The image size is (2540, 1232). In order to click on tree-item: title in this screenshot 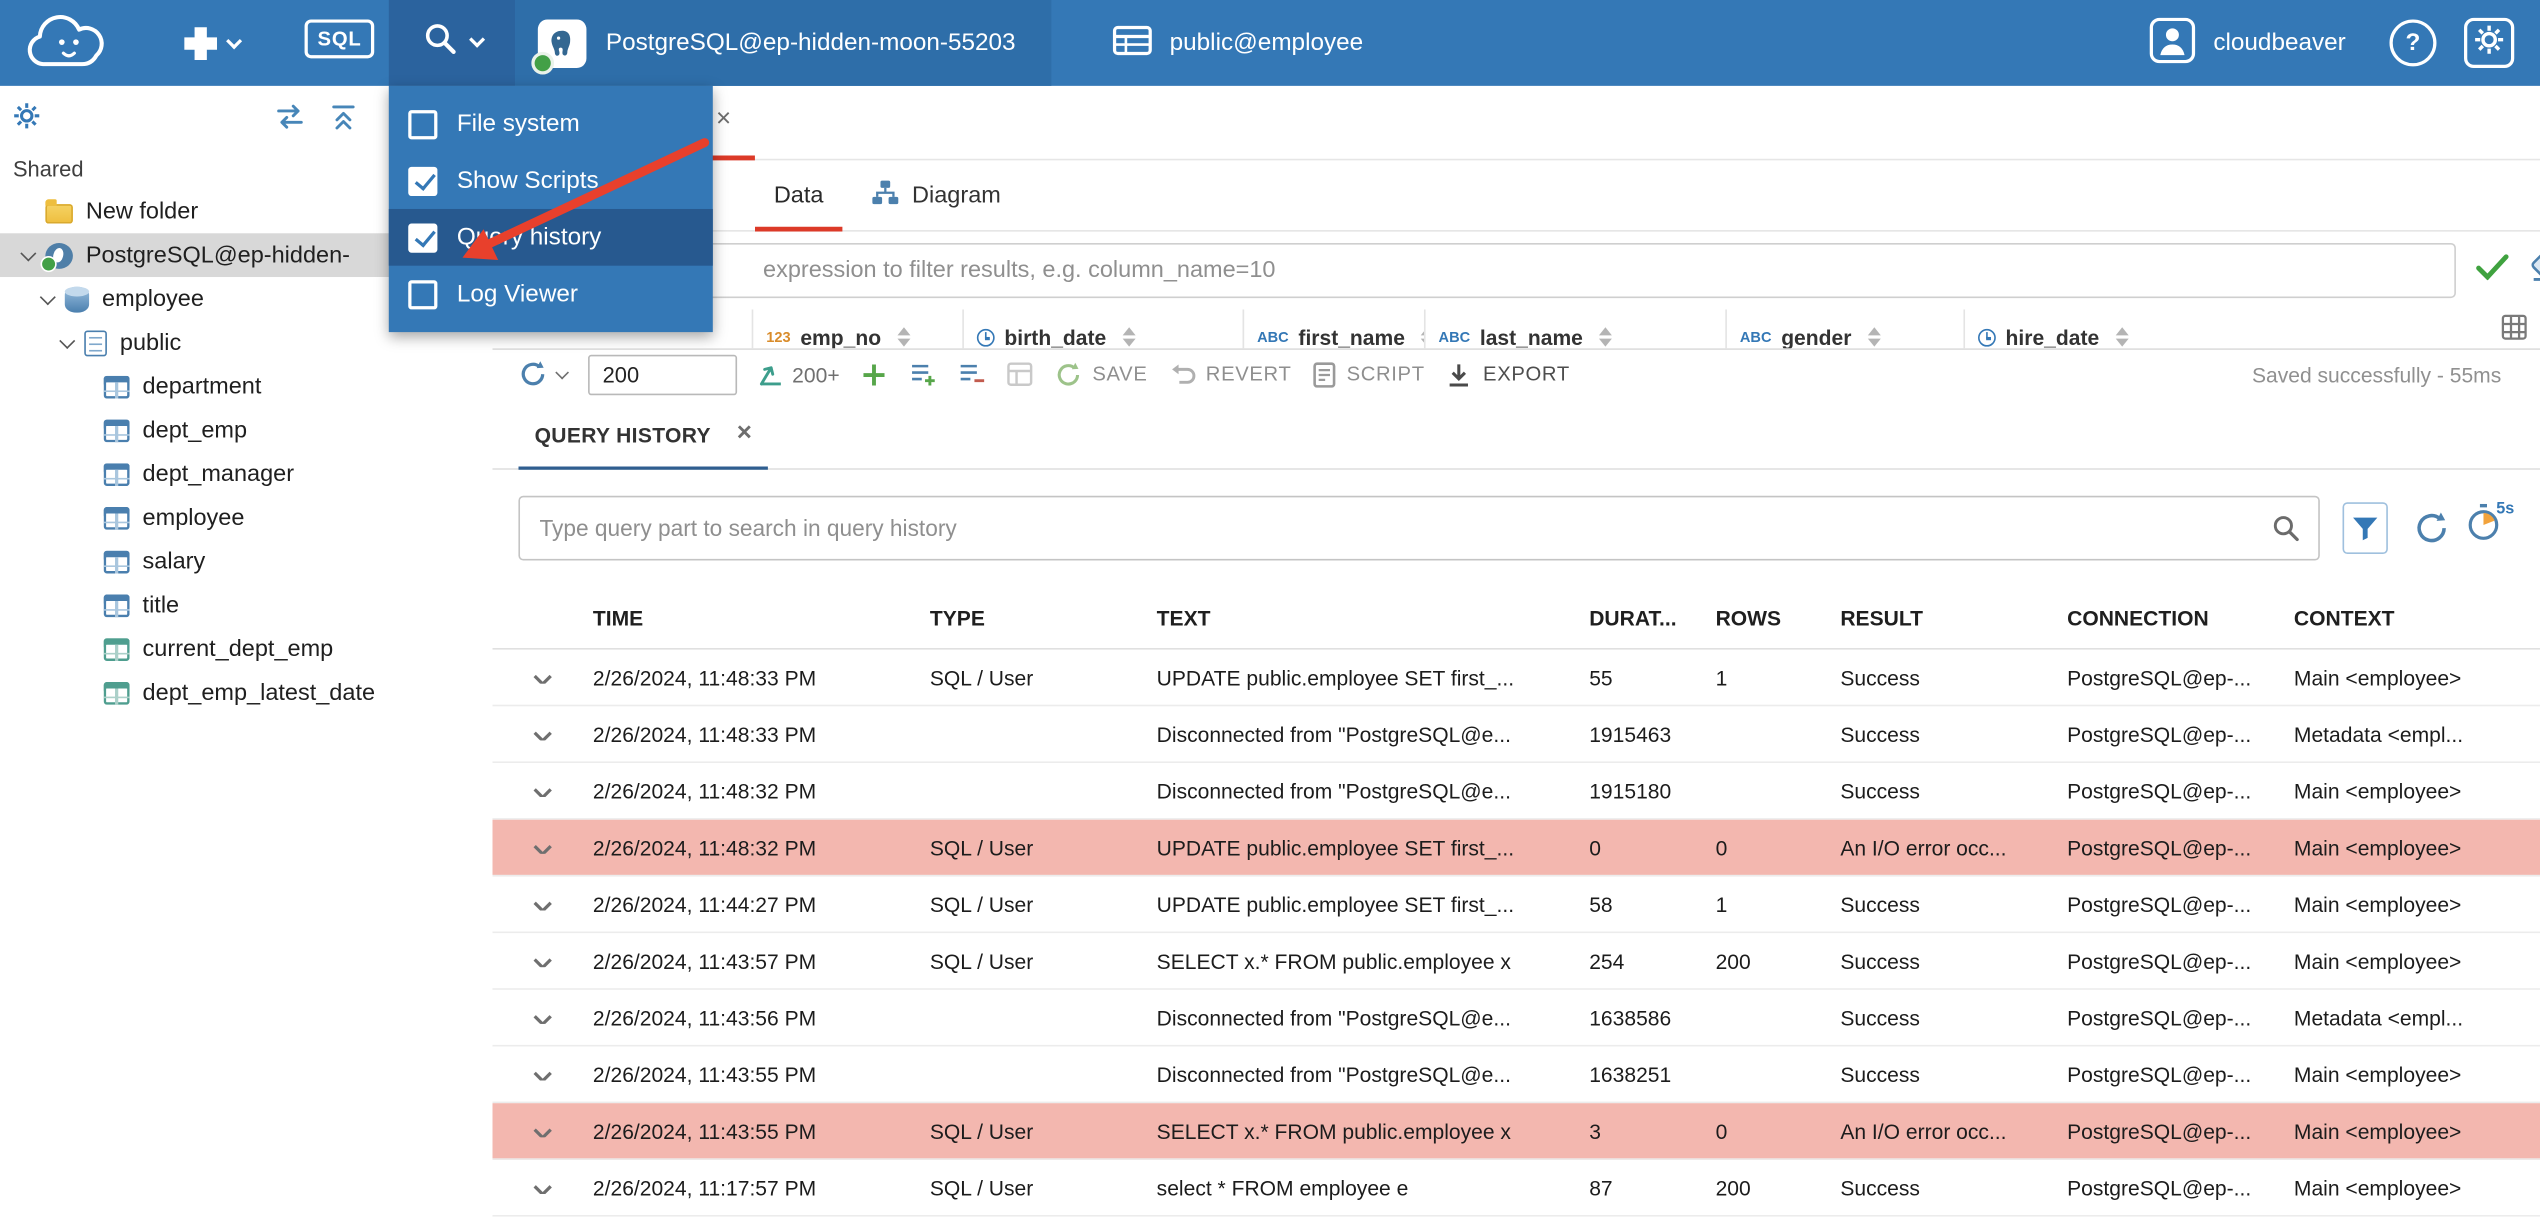, I will do `click(246, 605)`.